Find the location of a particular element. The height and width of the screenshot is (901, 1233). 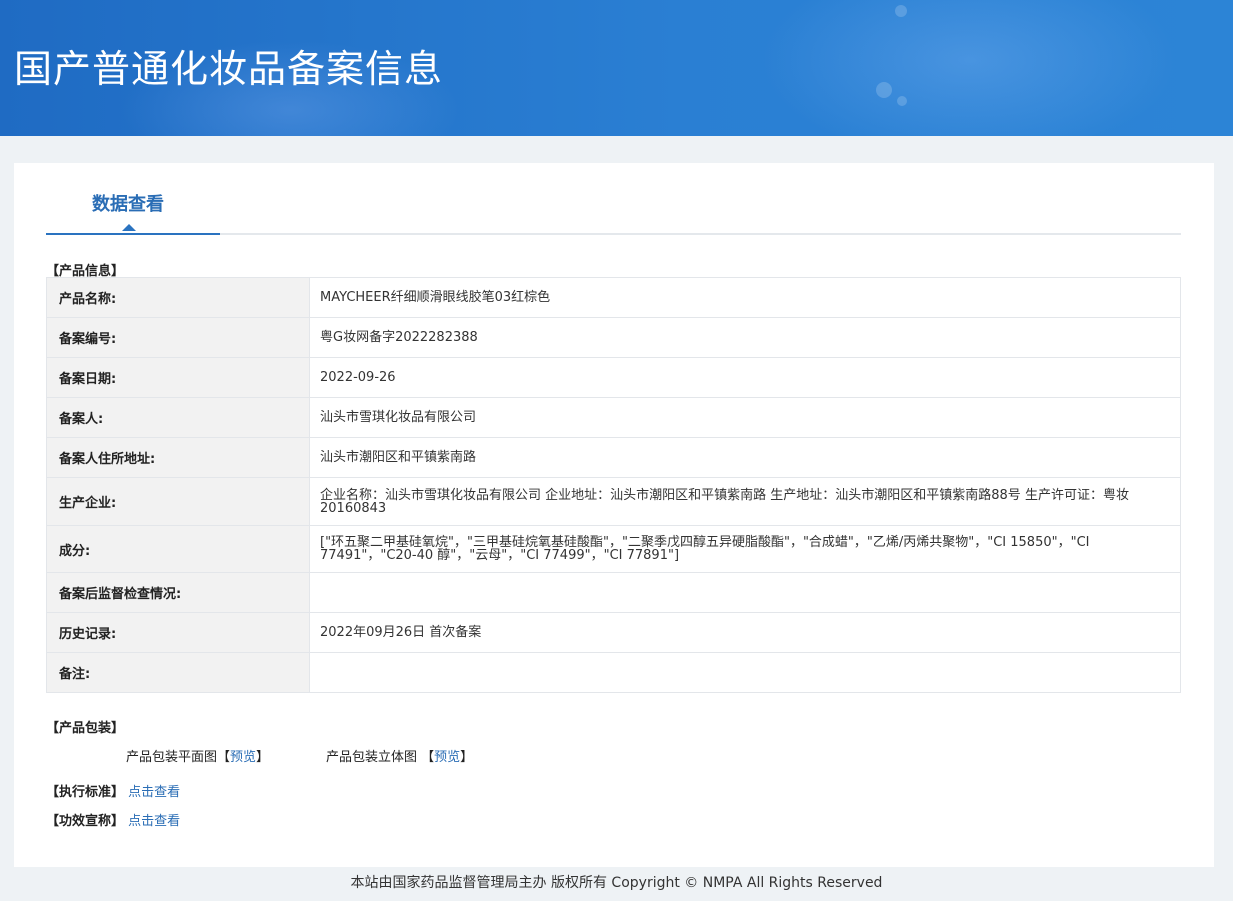

packaging-stereo: 产品包装立体图 【预览】 is located at coordinates (399, 755).